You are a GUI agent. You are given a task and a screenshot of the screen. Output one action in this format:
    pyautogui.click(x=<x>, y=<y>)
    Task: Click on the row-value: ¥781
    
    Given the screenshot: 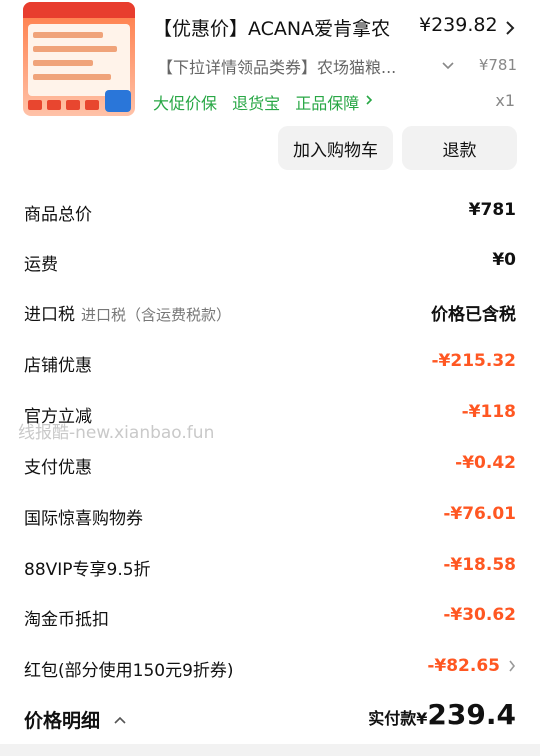 What is the action you would take?
    pyautogui.click(x=492, y=210)
    